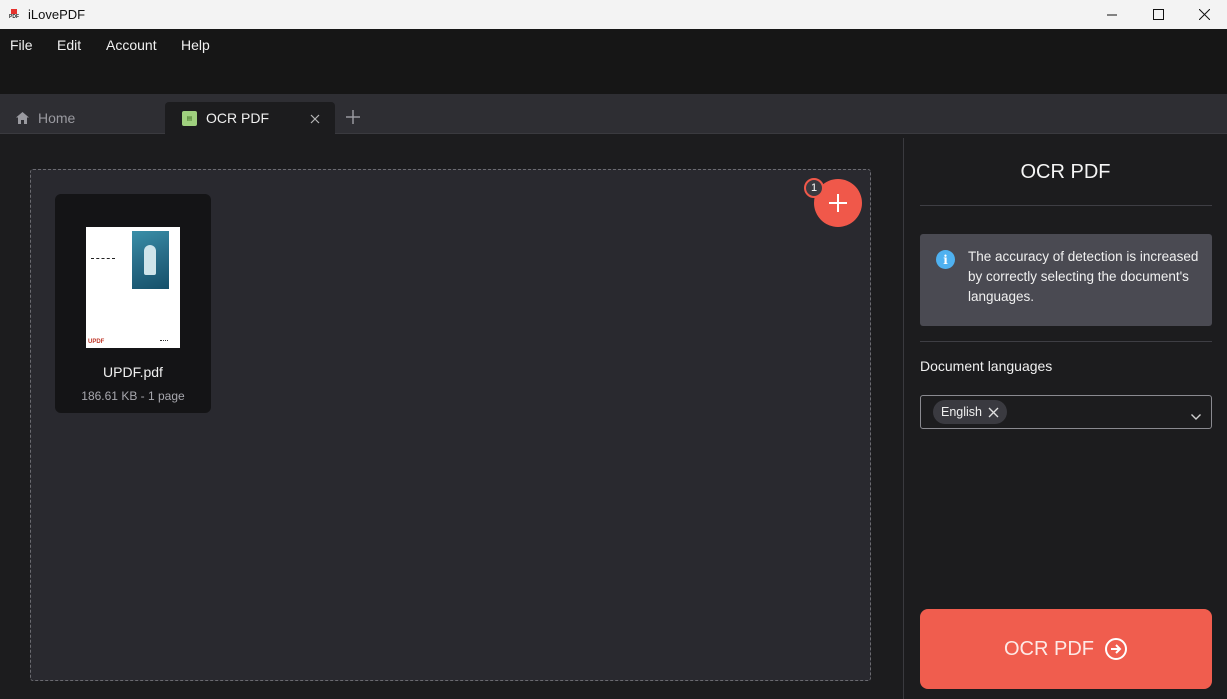 Image resolution: width=1227 pixels, height=699 pixels. What do you see at coordinates (82, 118) in the screenshot?
I see `tab-home: Home` at bounding box center [82, 118].